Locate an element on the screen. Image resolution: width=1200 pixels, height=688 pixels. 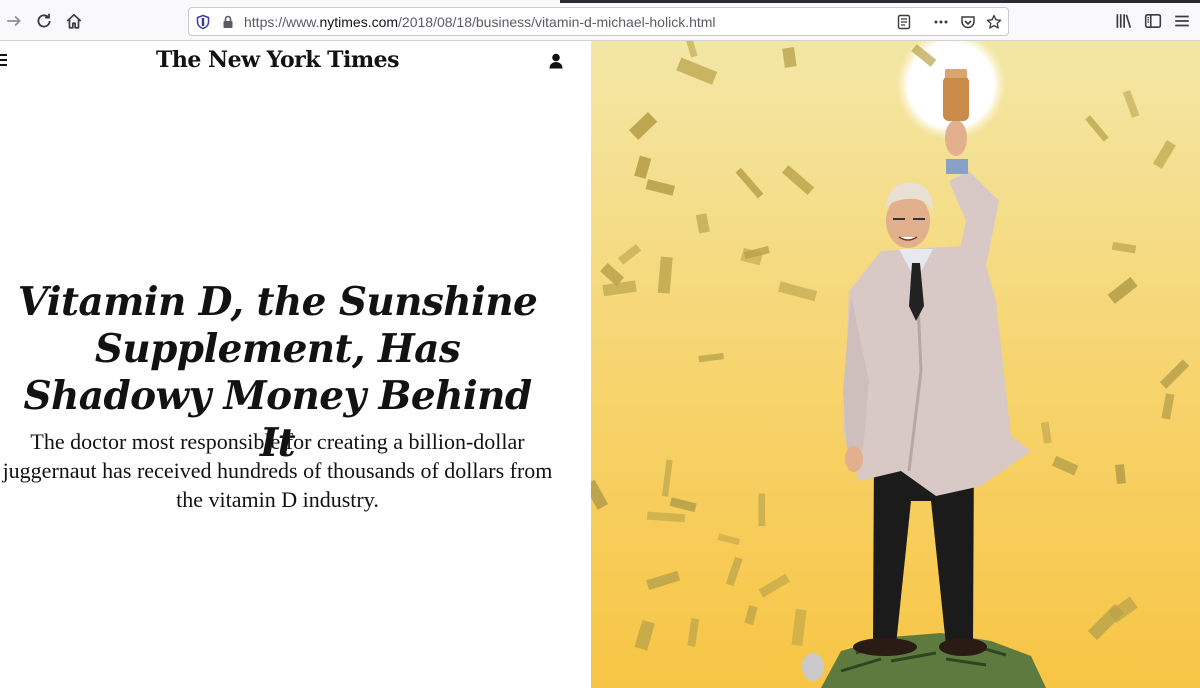
url-prefix: https://www. is located at coordinates (282, 22).